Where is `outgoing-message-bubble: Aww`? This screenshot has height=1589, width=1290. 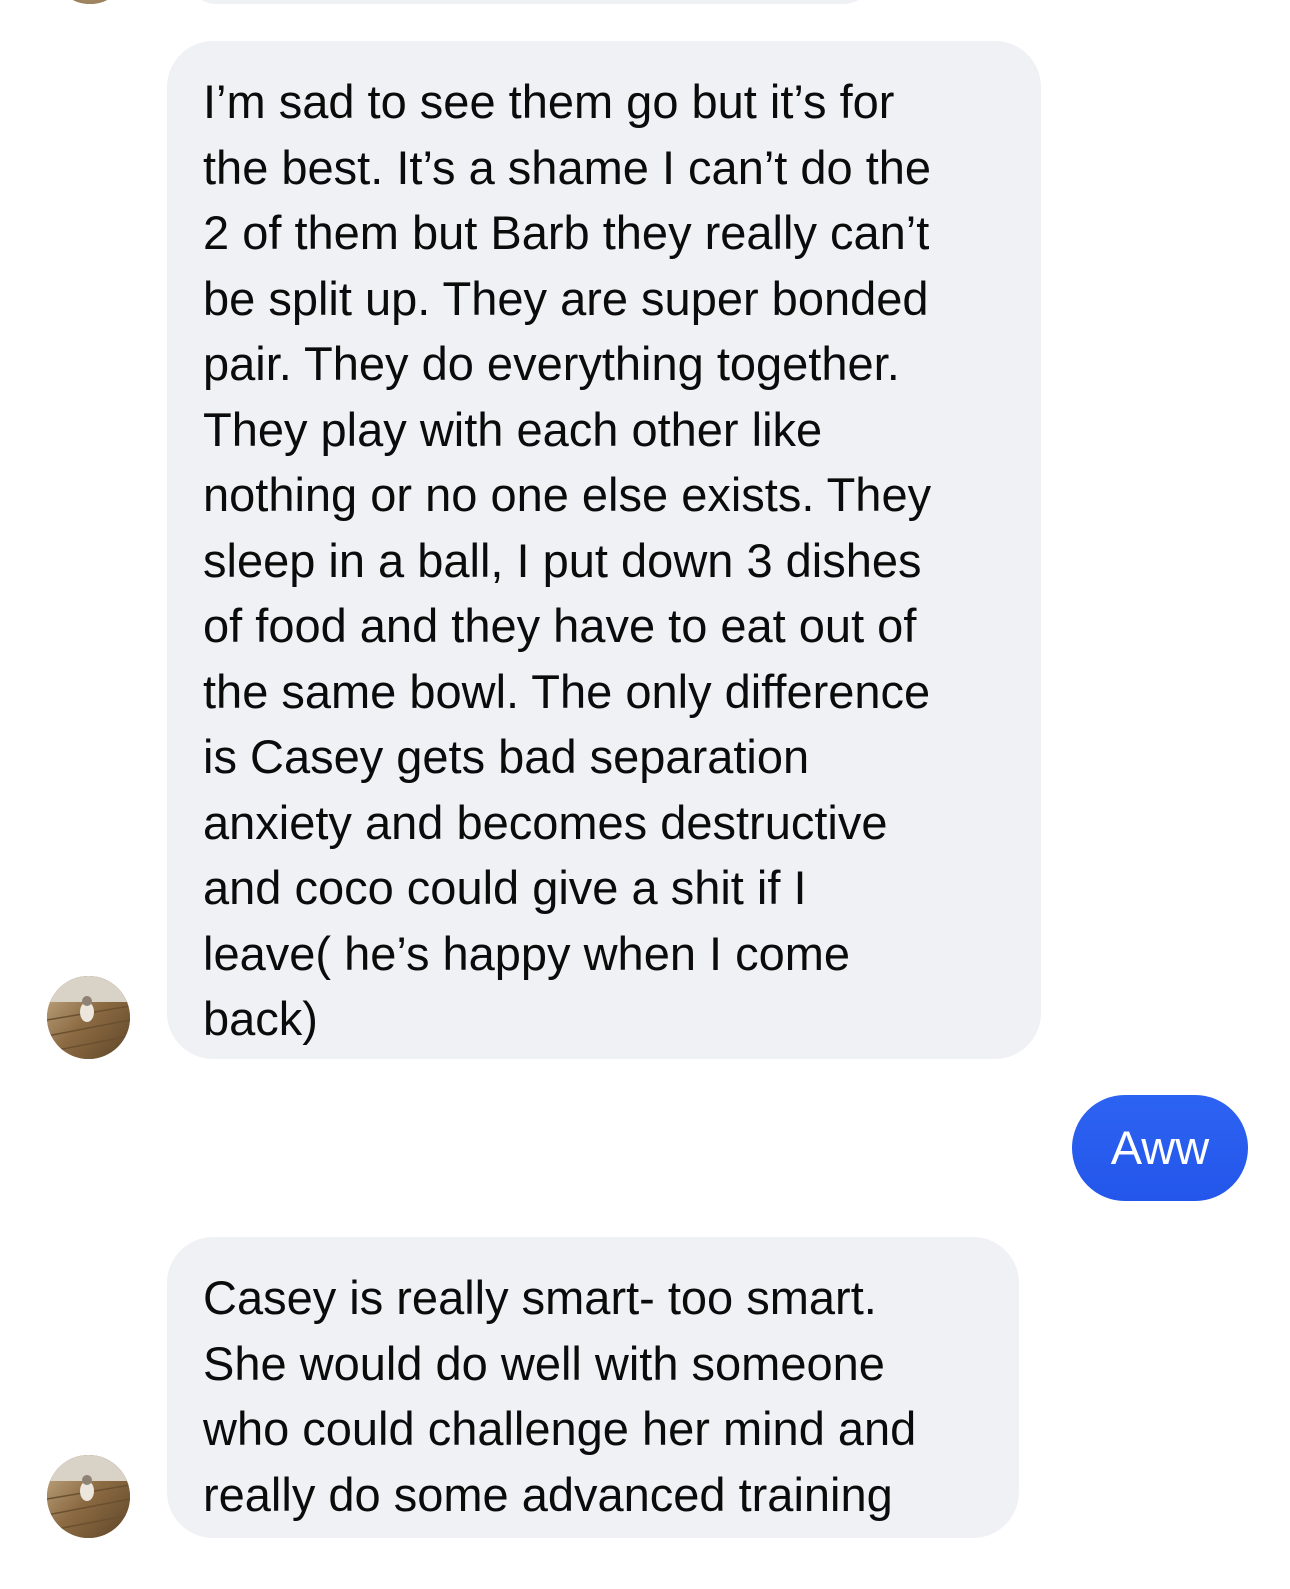 outgoing-message-bubble: Aww is located at coordinates (1160, 1148).